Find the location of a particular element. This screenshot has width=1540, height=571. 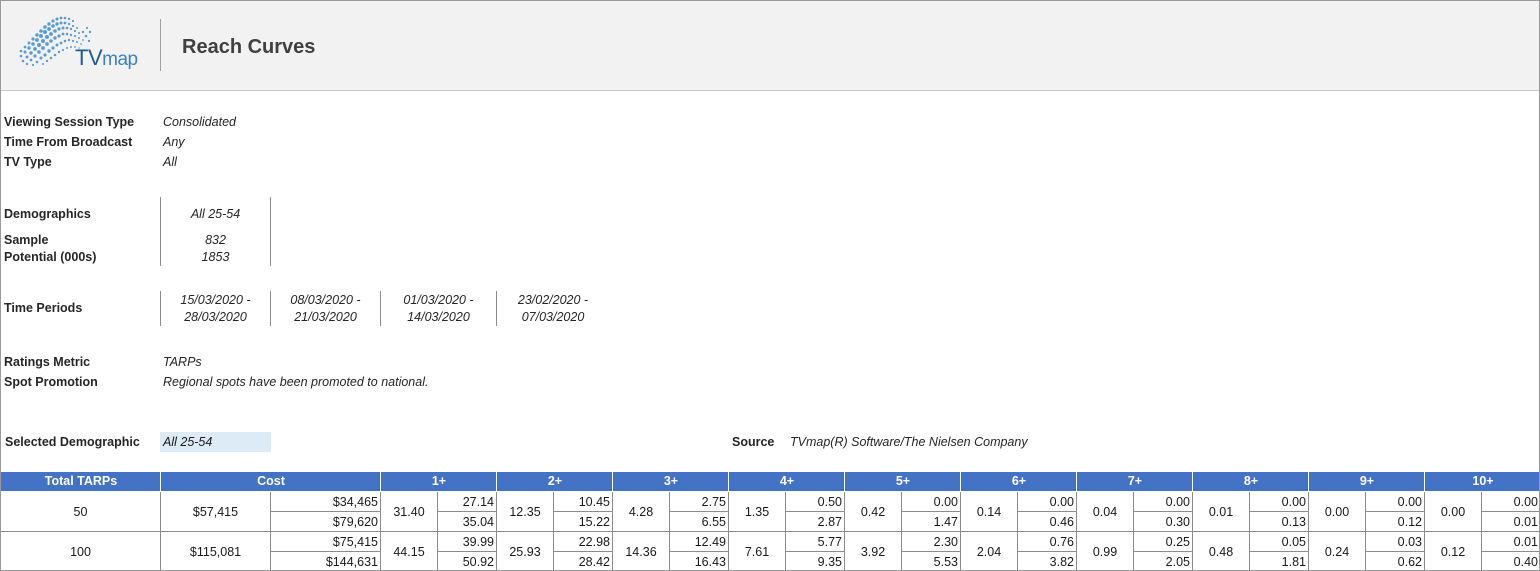

reach-high-cell: 0.13 is located at coordinates (1293, 522).